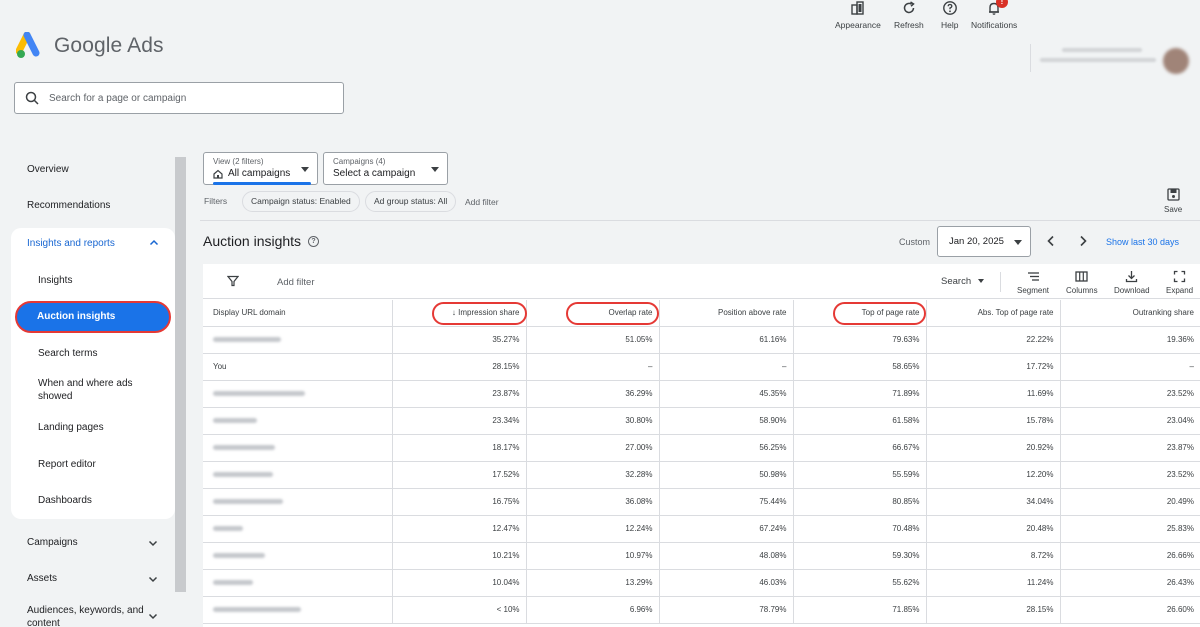 This screenshot has height=627, width=1200. What do you see at coordinates (1142, 242) in the screenshot?
I see `show-last-30-days-link: Show last 30 days` at bounding box center [1142, 242].